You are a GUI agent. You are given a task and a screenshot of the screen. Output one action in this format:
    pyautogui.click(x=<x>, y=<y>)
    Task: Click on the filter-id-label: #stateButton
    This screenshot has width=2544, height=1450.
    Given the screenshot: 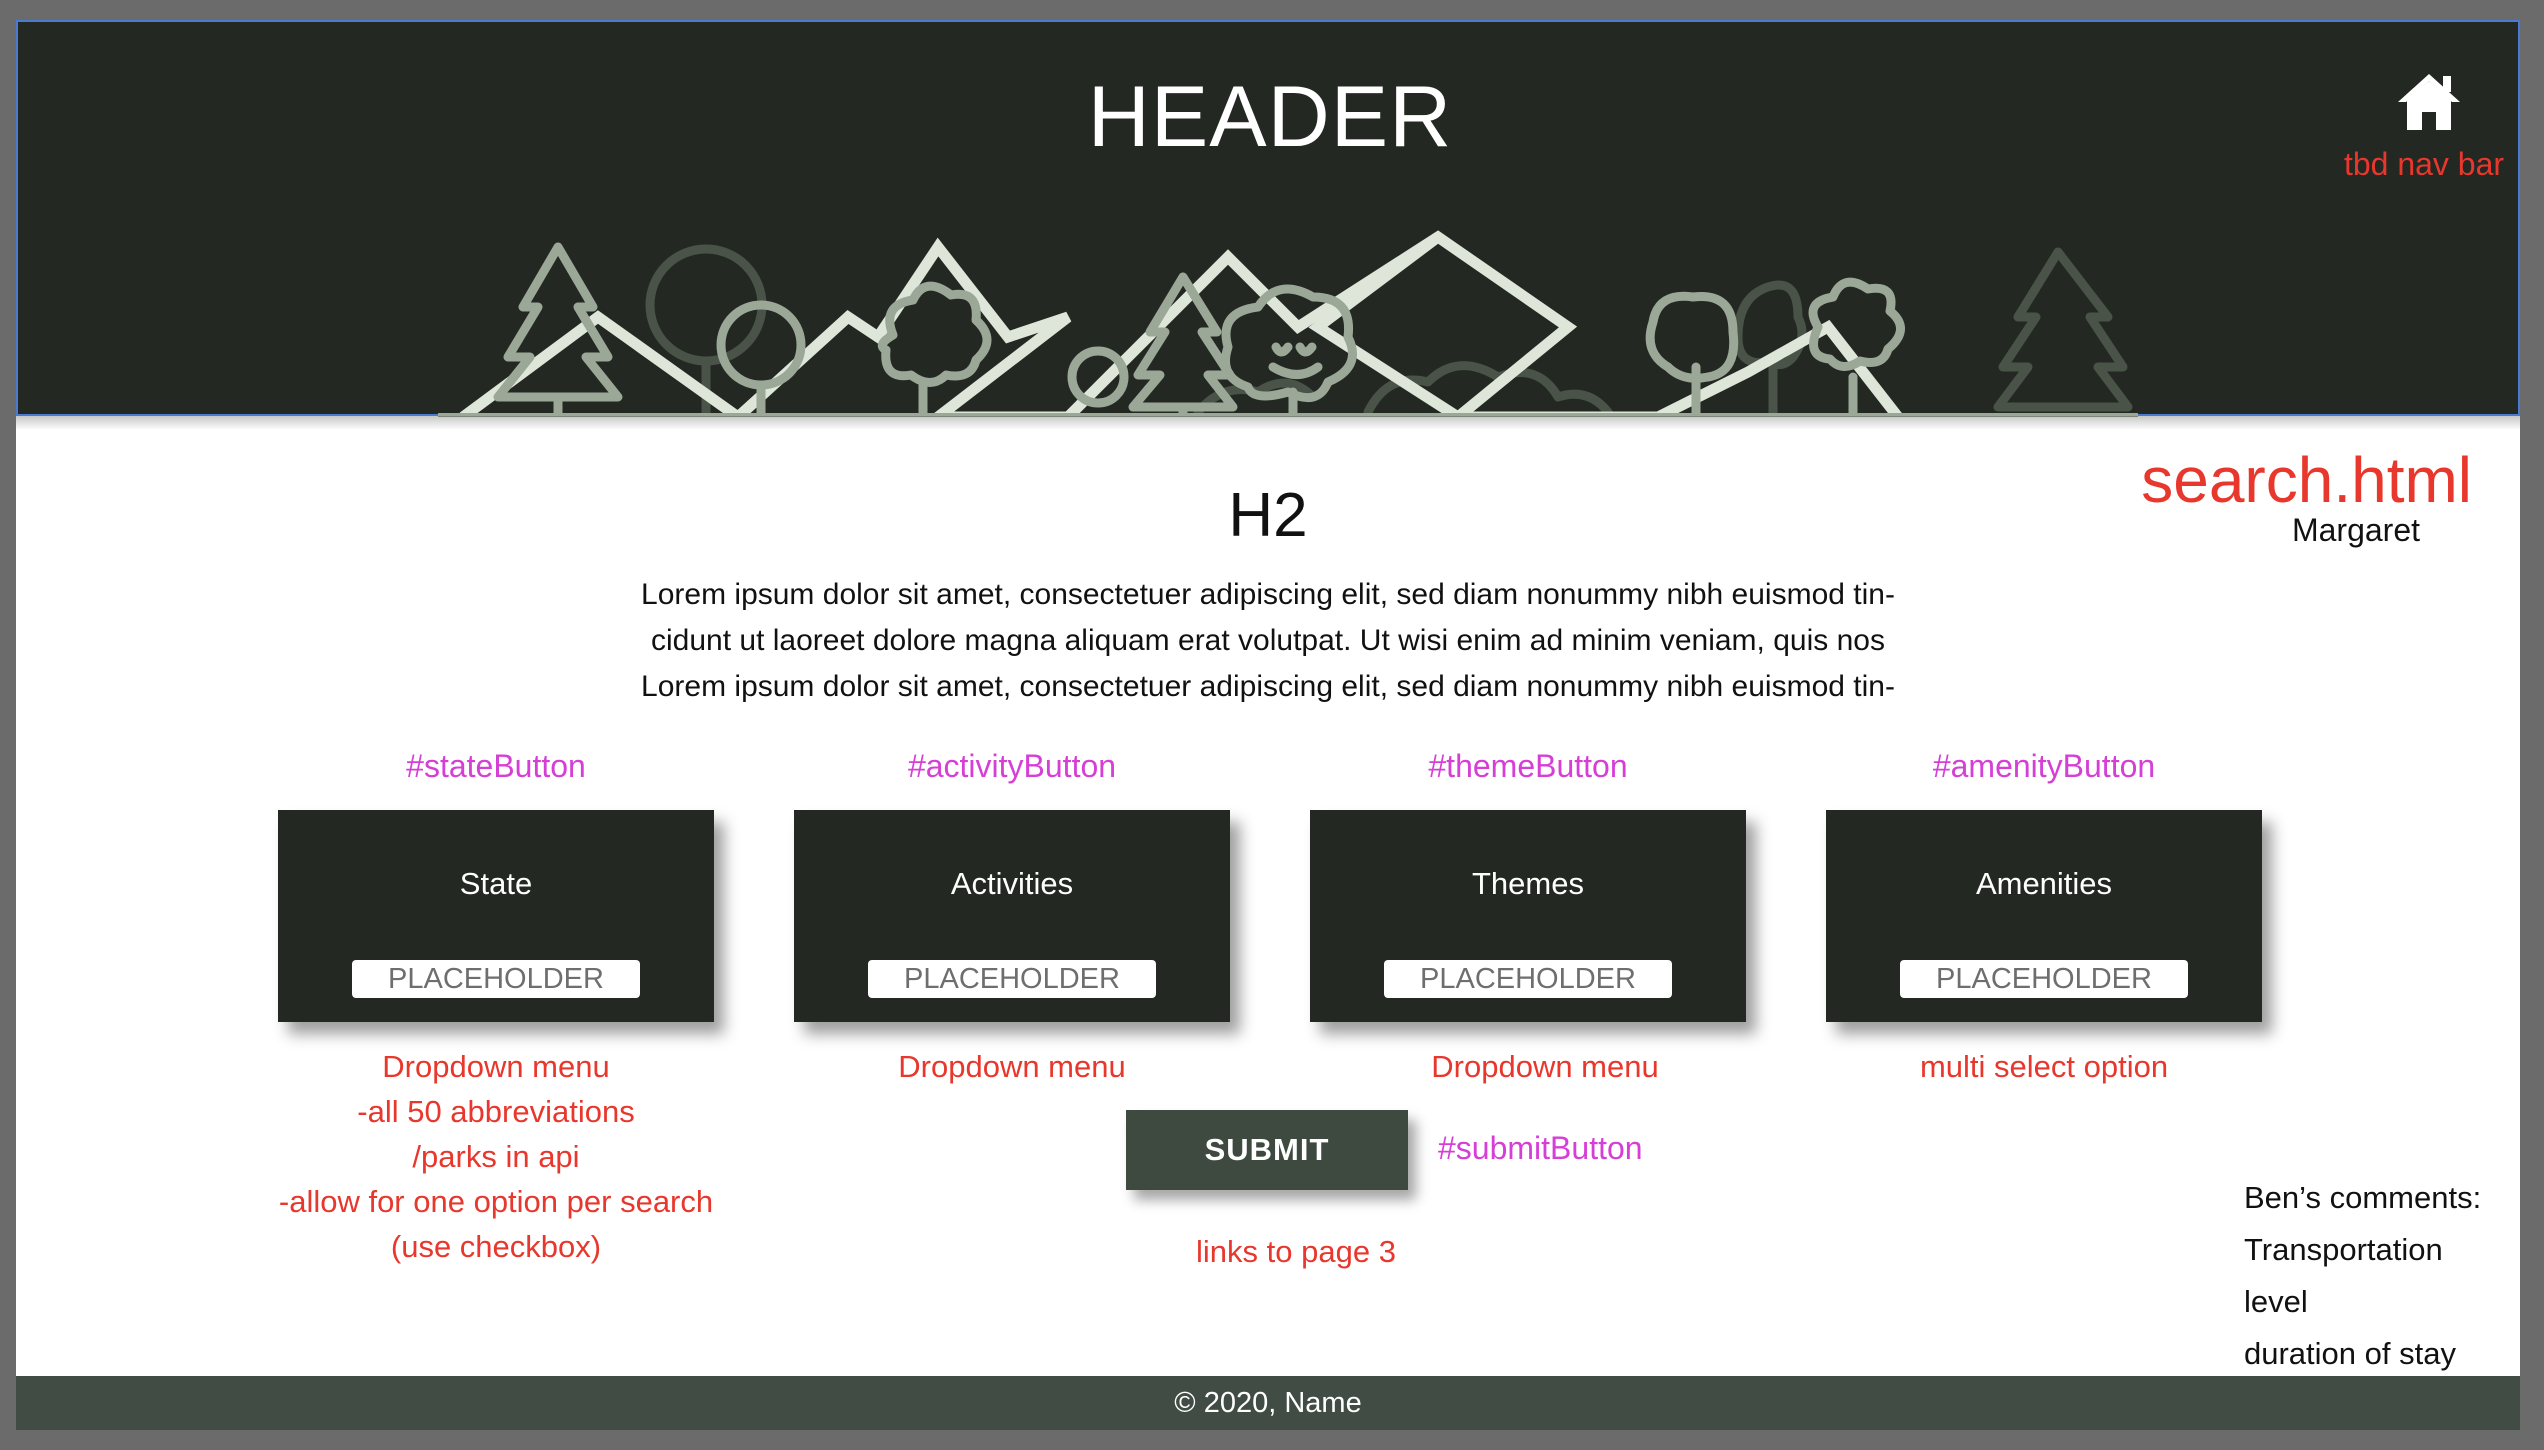 What is the action you would take?
    pyautogui.click(x=496, y=766)
    